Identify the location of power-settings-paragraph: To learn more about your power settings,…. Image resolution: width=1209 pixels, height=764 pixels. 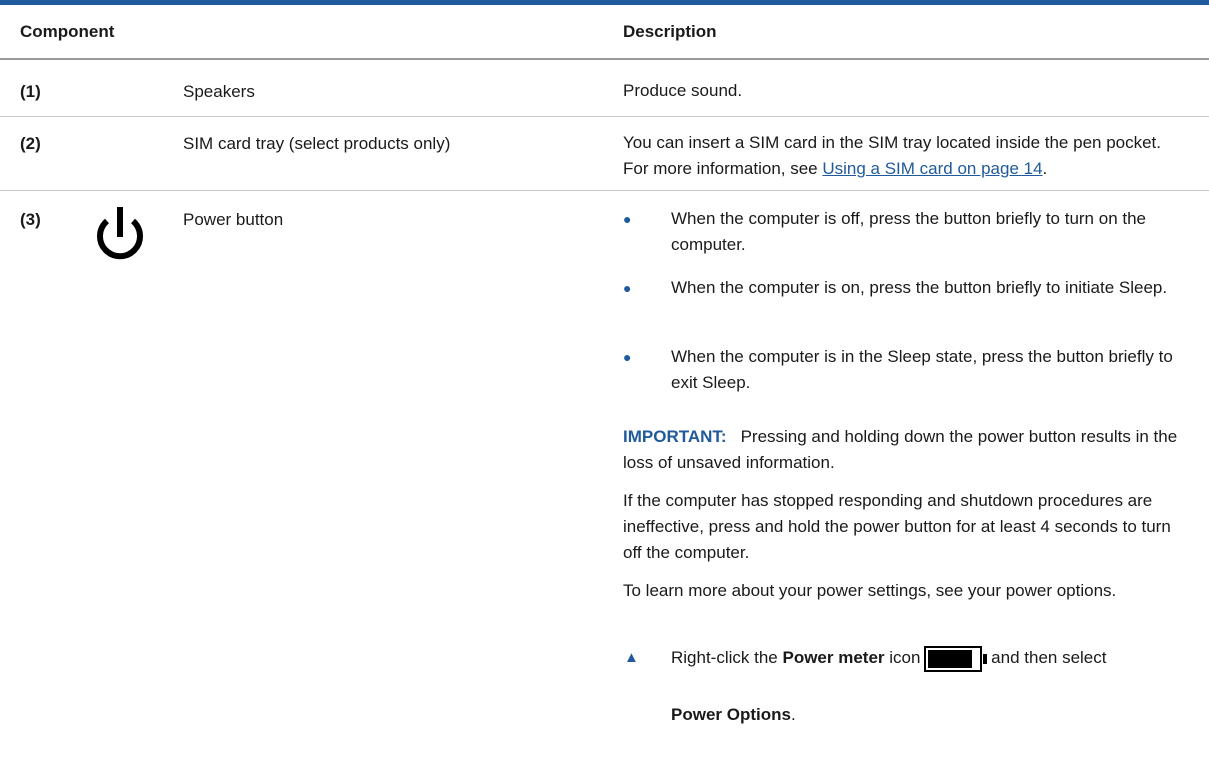
(870, 590).